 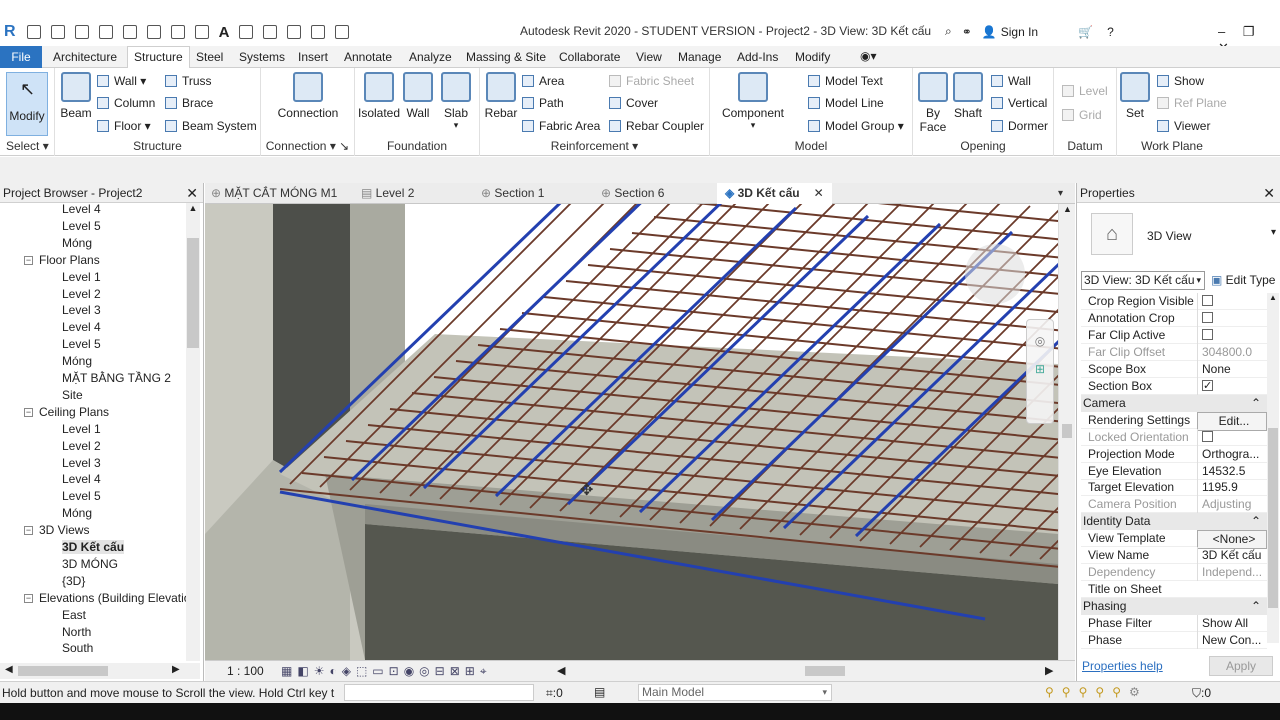 What do you see at coordinates (1116, 692) in the screenshot?
I see `drag-elements-icon: ⚲` at bounding box center [1116, 692].